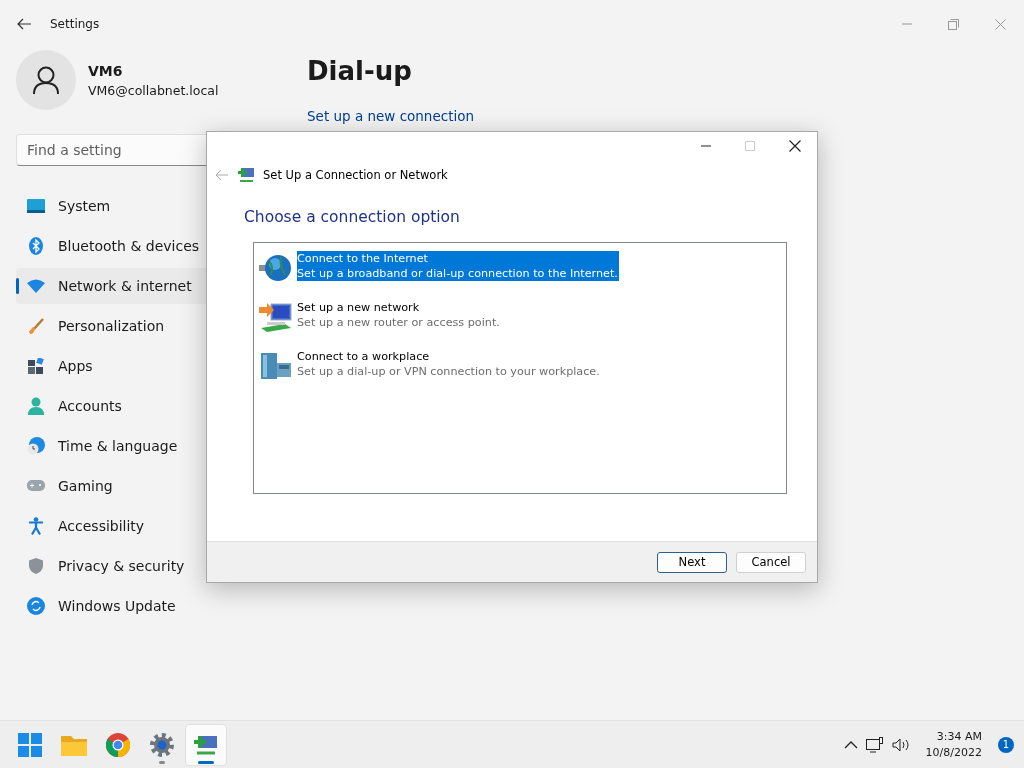 This screenshot has width=1024, height=768. What do you see at coordinates (364, 356) in the screenshot?
I see `option-title: Connect to a workplace` at bounding box center [364, 356].